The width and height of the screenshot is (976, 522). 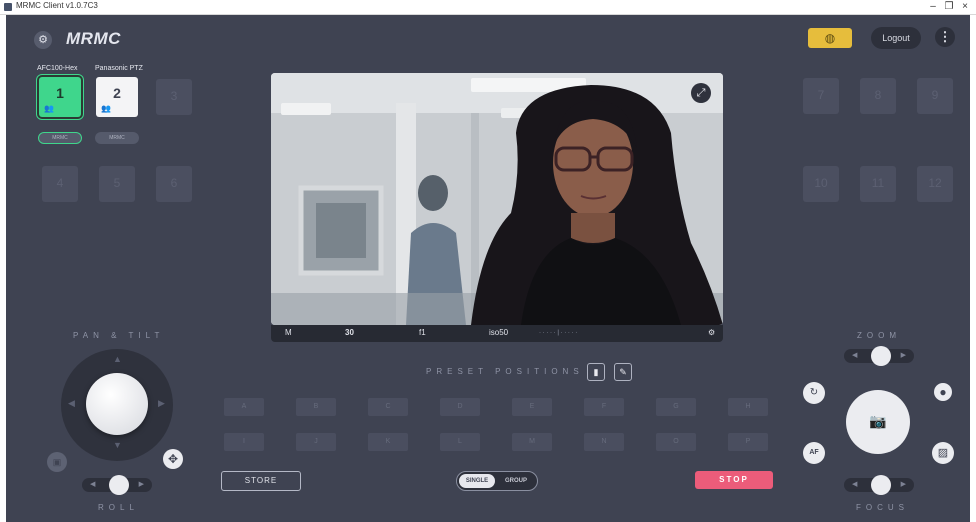 I want to click on camera-1-name: AFC100-Hex, so click(x=57, y=68).